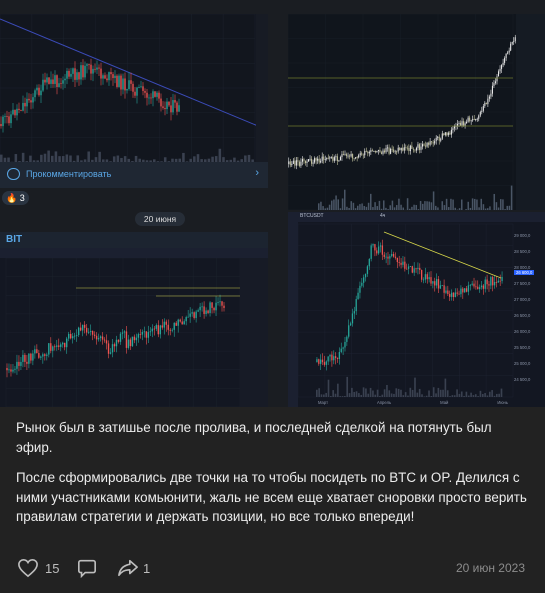 This screenshot has width=545, height=593. Describe the element at coordinates (15, 198) in the screenshot. I see `reaction-badge: 🔥 3` at that location.